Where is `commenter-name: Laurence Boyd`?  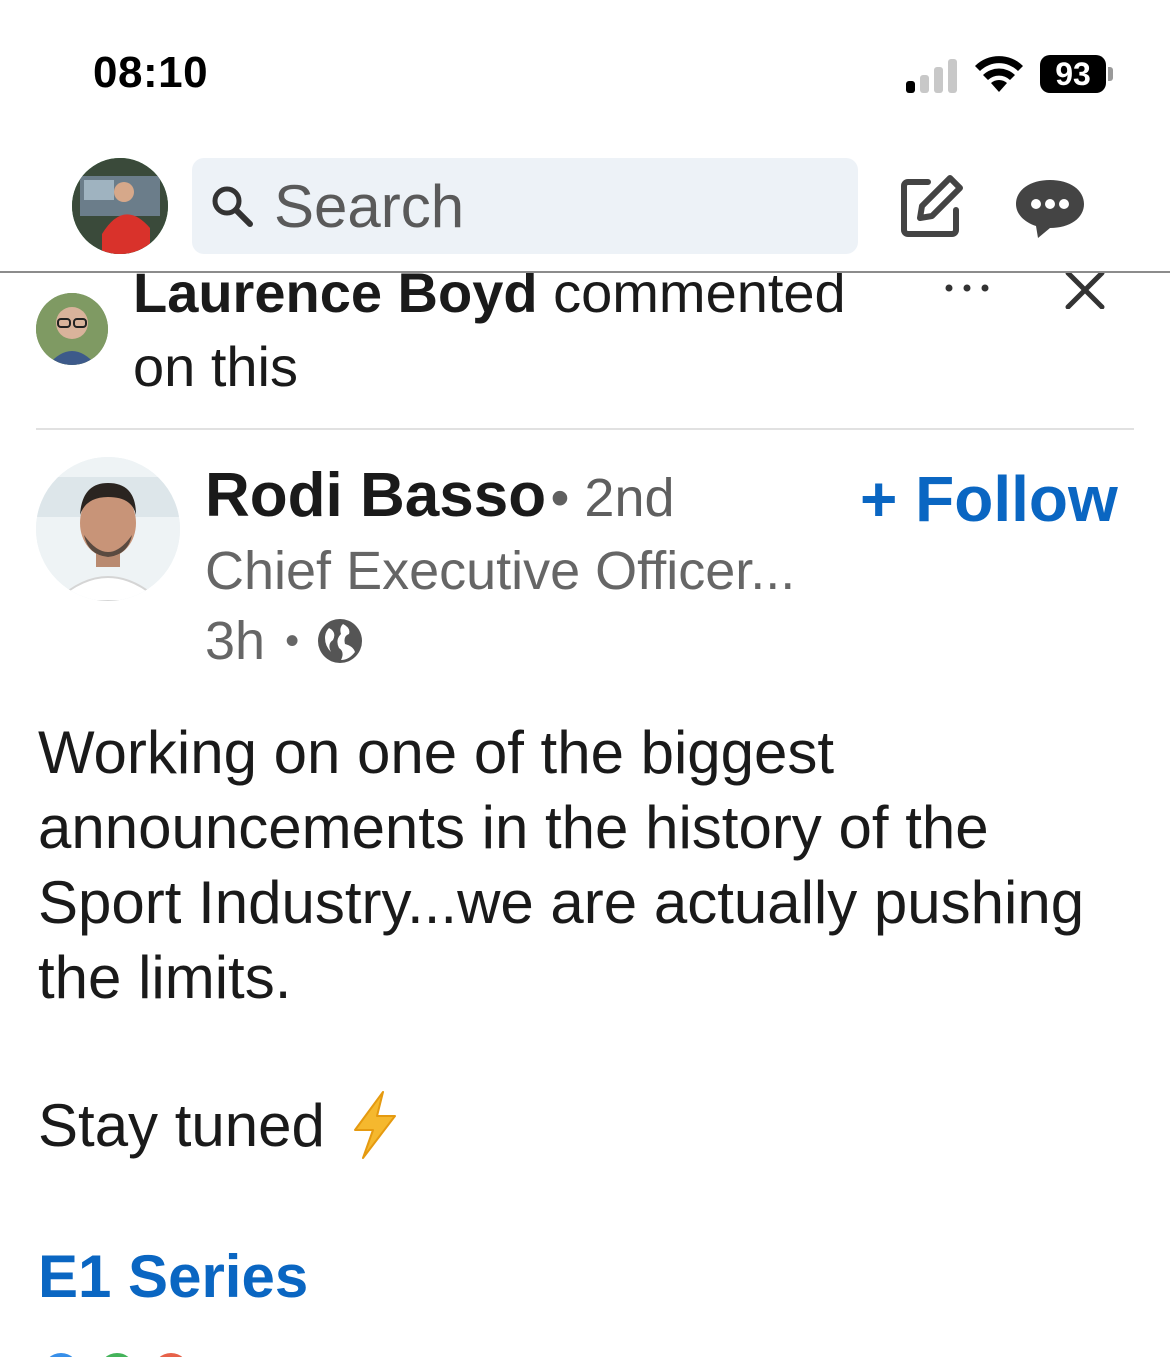 commenter-name: Laurence Boyd is located at coordinates (335, 298).